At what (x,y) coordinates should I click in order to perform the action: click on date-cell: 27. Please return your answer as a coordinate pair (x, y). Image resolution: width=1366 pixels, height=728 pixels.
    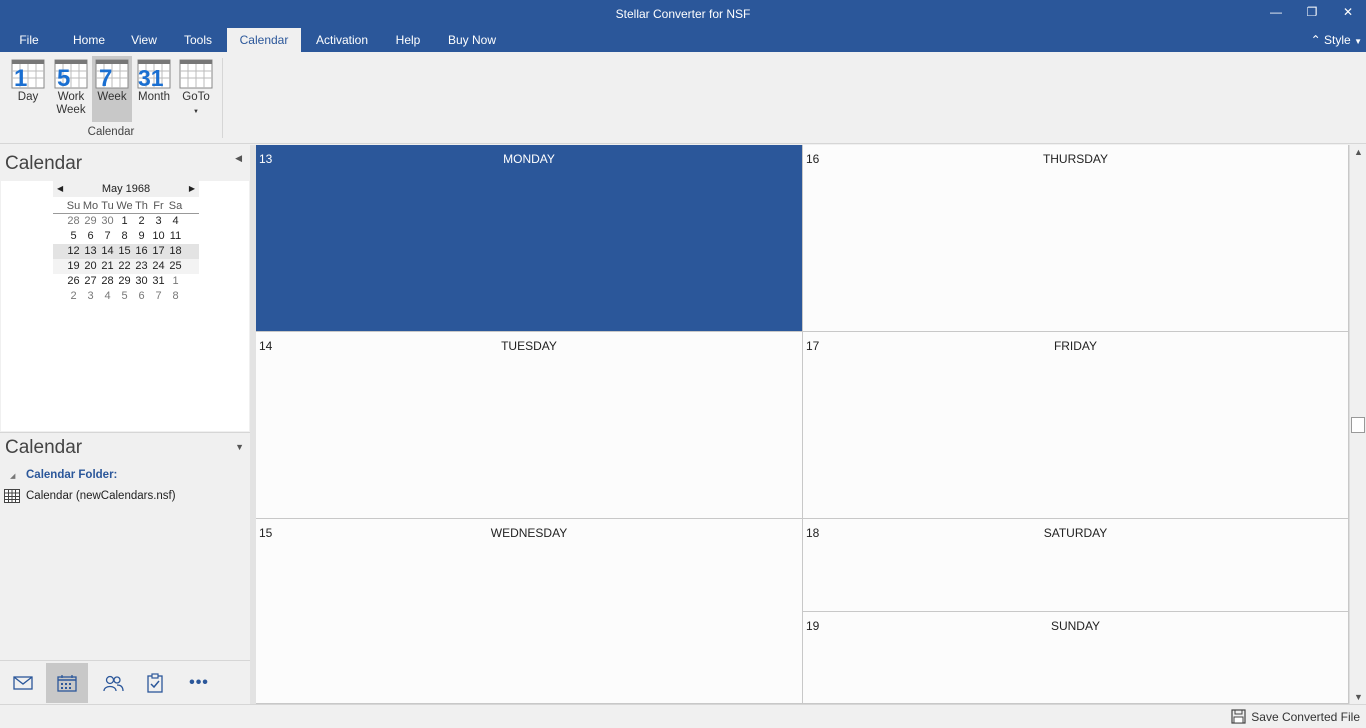
    Looking at the image, I should click on (90, 281).